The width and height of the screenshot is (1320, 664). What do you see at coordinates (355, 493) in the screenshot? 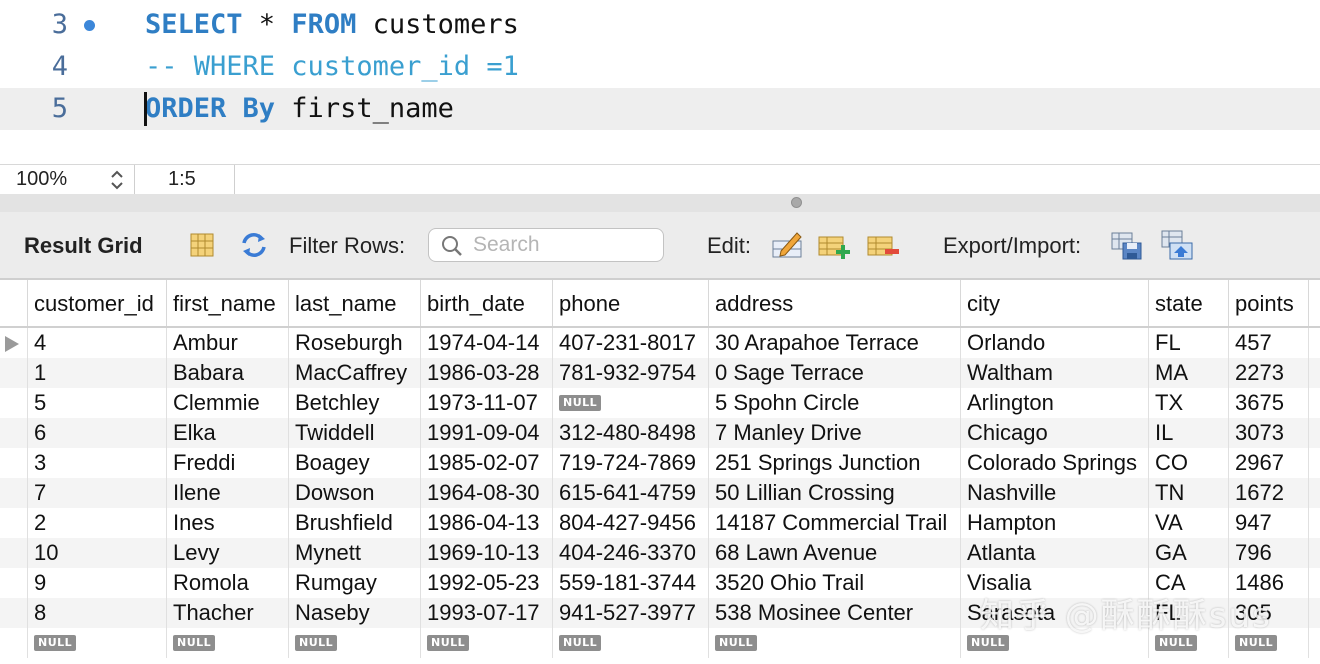
I see `table-cell: Dowson` at bounding box center [355, 493].